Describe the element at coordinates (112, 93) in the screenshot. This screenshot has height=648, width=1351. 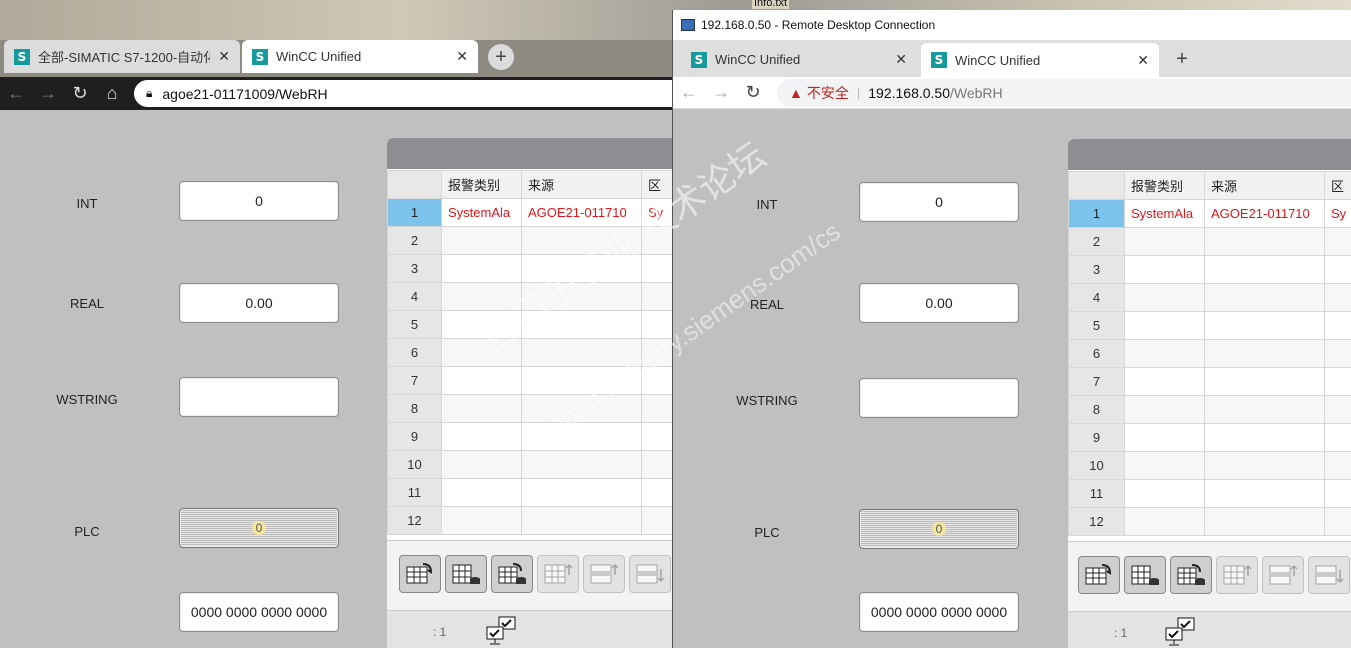
I see `home-icon: ⌂` at that location.